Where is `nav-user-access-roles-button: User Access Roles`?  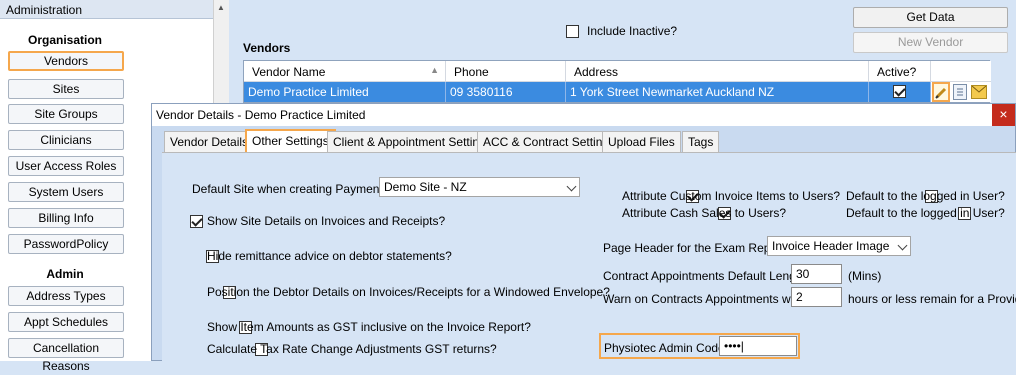 nav-user-access-roles-button: User Access Roles is located at coordinates (66, 166).